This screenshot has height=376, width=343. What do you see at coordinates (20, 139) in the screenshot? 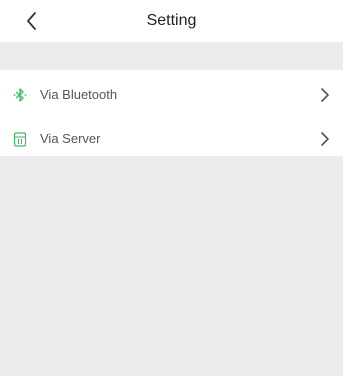
I see `server-icon` at bounding box center [20, 139].